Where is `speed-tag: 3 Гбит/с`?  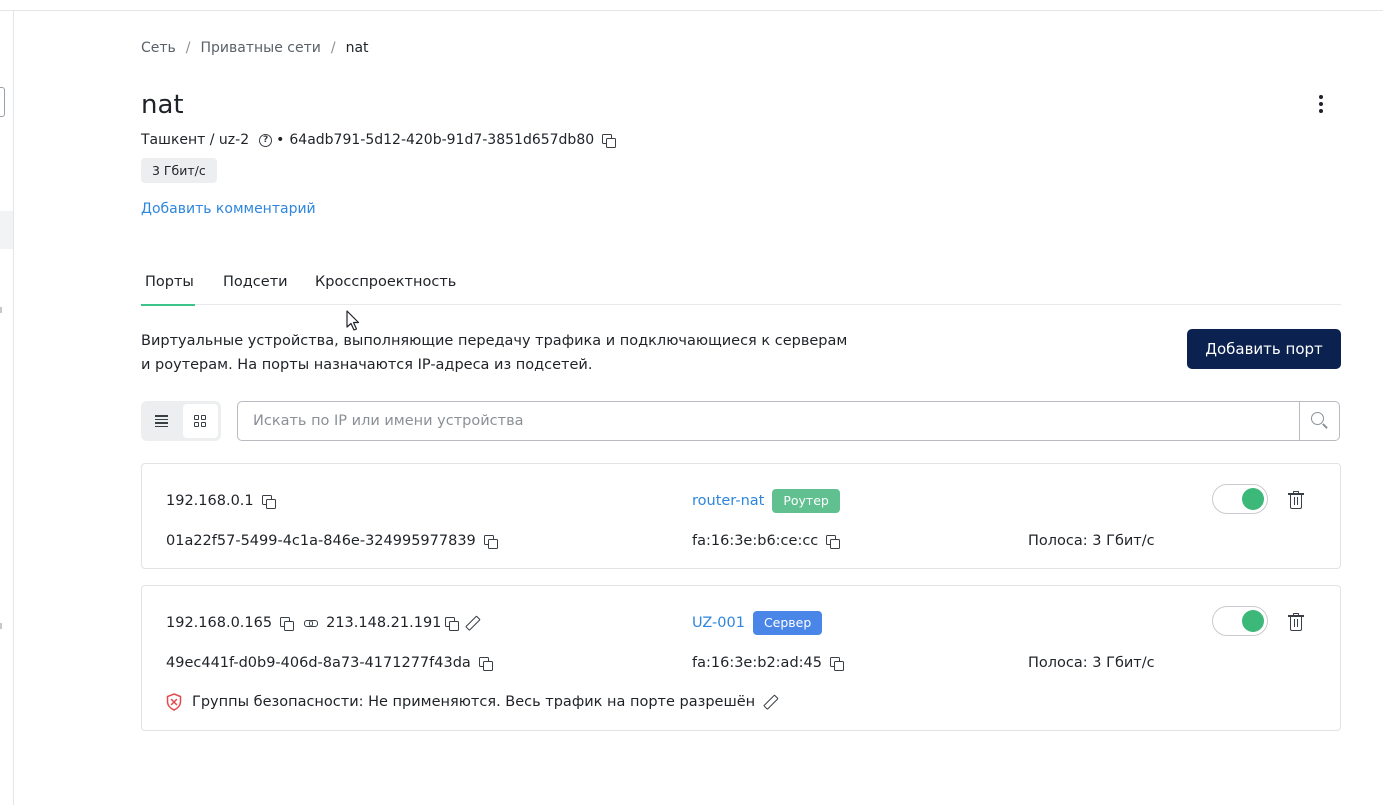 speed-tag: 3 Гбит/с is located at coordinates (179, 170).